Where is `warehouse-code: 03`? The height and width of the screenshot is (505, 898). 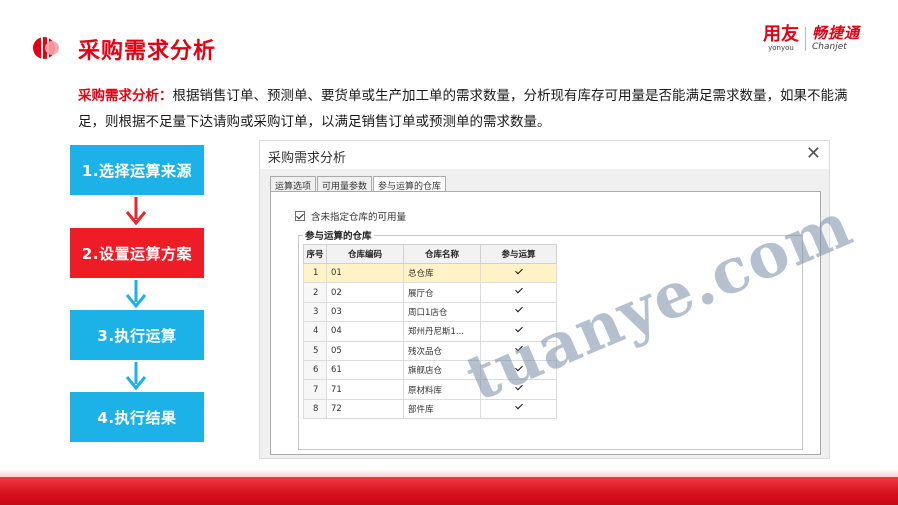 warehouse-code: 03 is located at coordinates (365, 312).